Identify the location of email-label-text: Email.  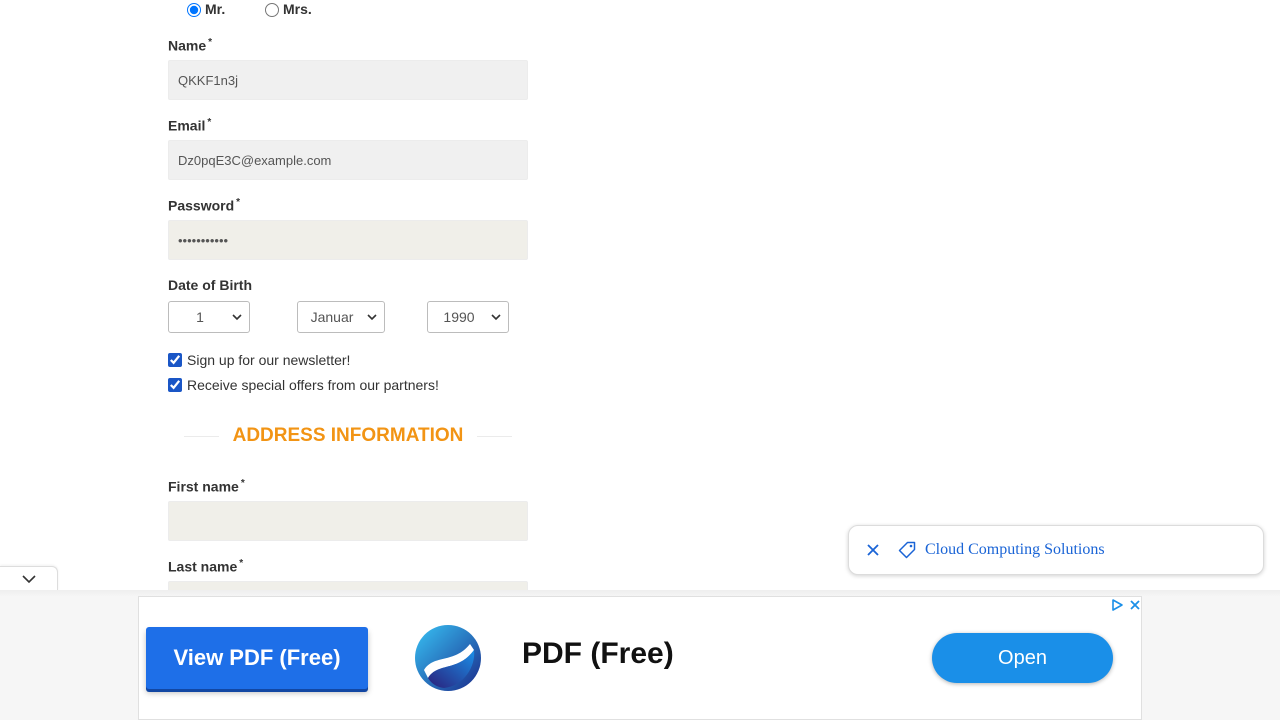
(187, 125).